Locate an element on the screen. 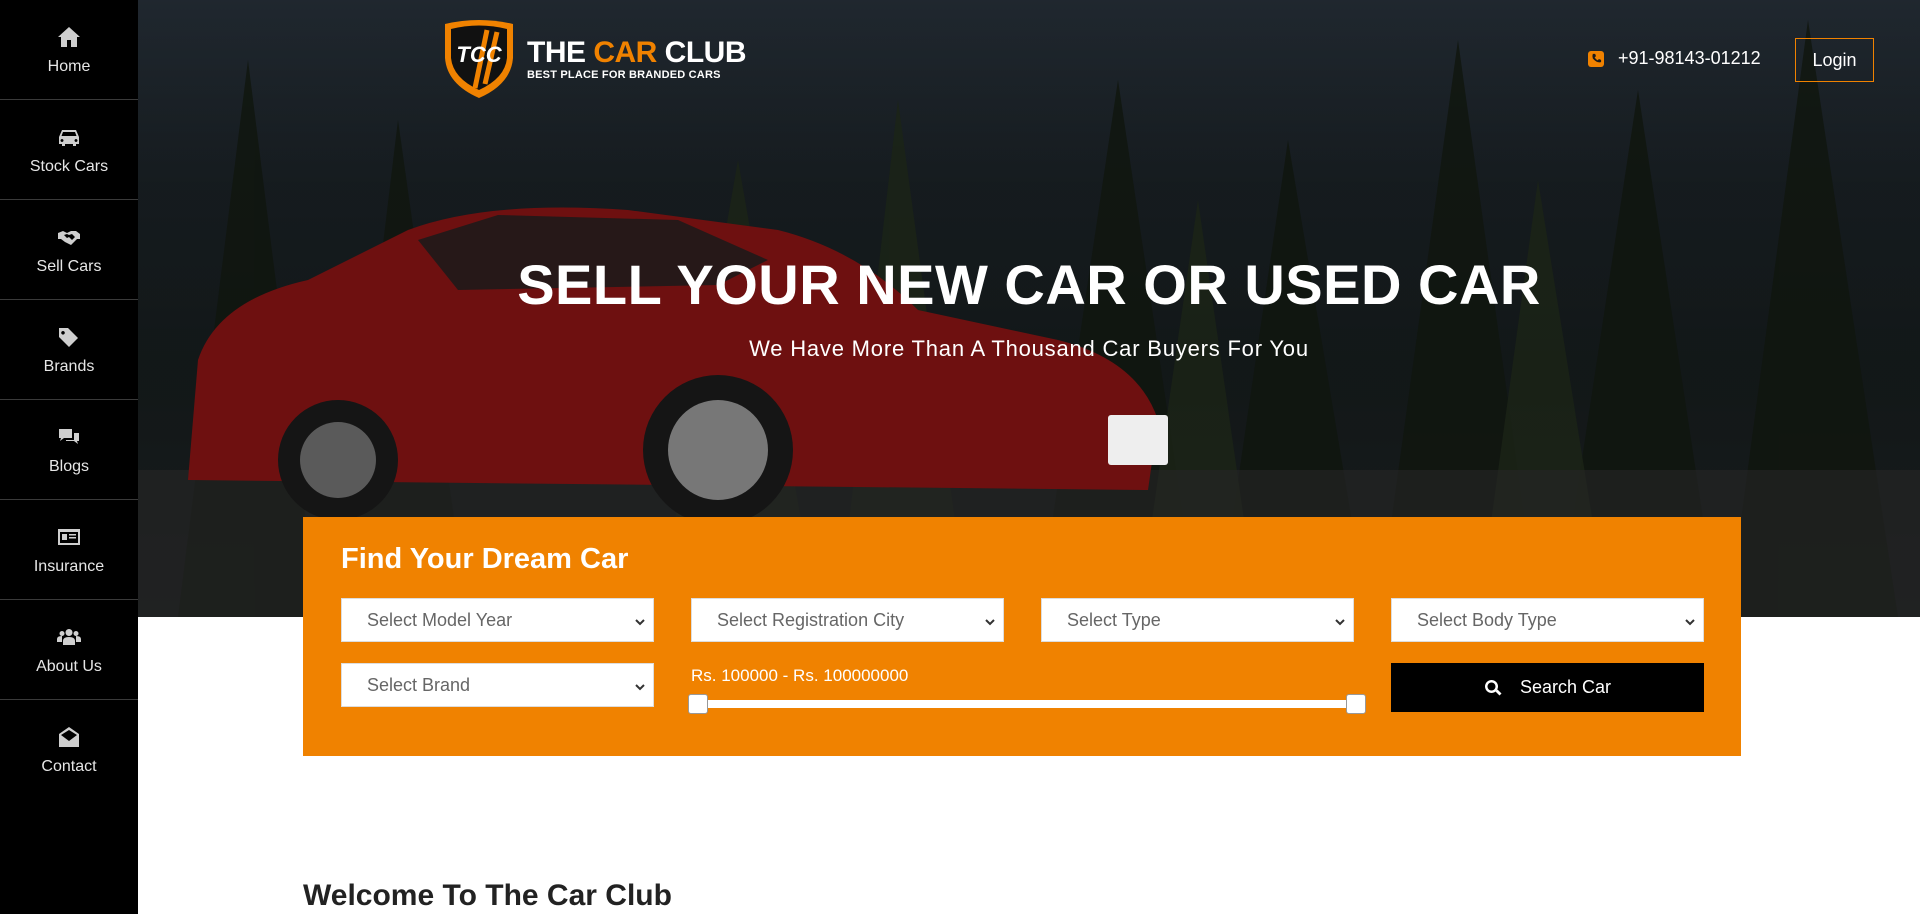  tcc-shield-logo: TCC is located at coordinates (479, 59).